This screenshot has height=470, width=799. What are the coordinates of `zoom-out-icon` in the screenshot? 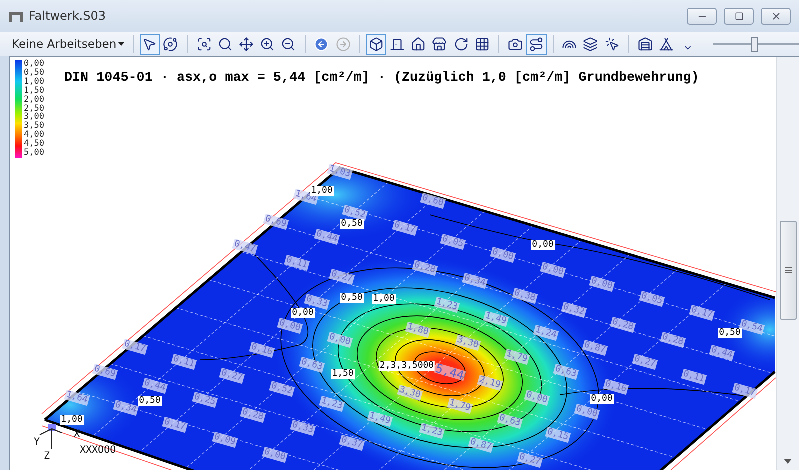 It's located at (288, 44).